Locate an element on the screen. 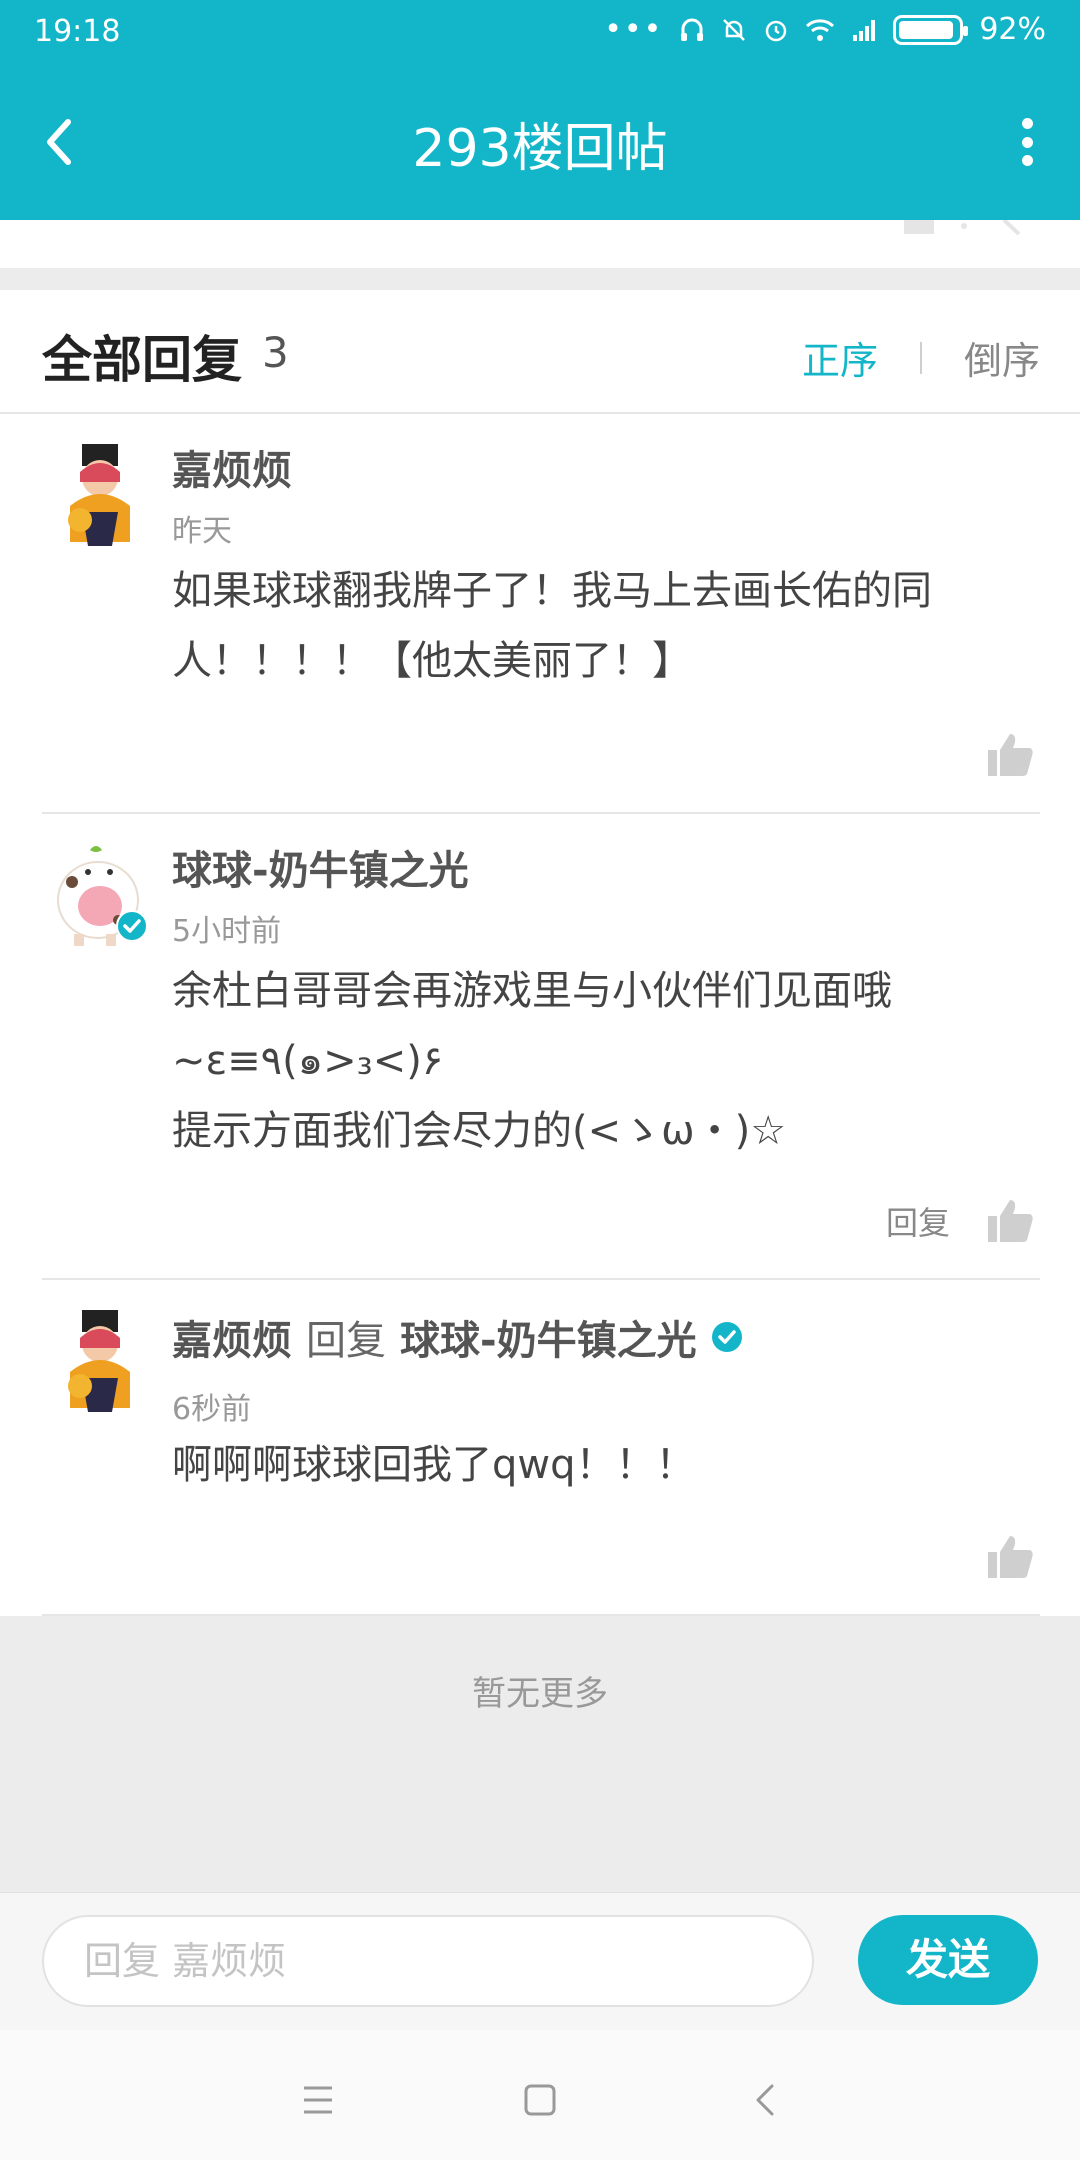 The height and width of the screenshot is (2160, 1080). all-replies-label: 全部回复 is located at coordinates (142, 360).